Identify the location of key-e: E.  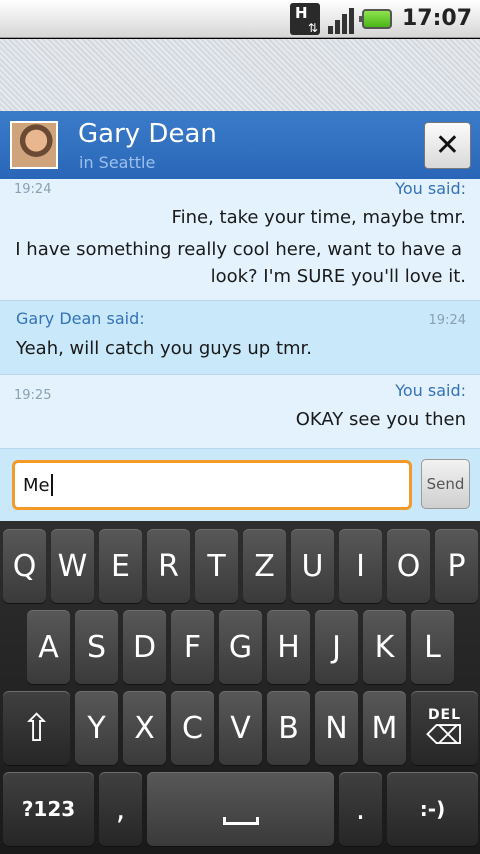
(120, 566).